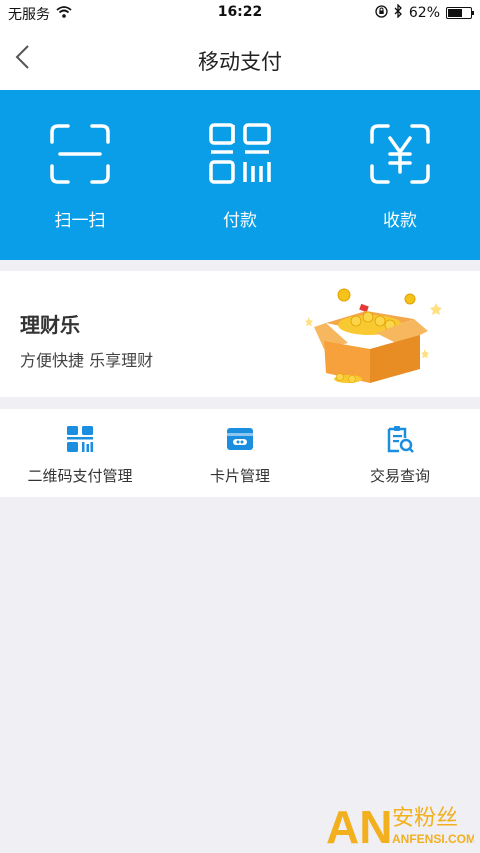 The height and width of the screenshot is (853, 480). I want to click on svg-text: ANFENSI.COM, so click(433, 839).